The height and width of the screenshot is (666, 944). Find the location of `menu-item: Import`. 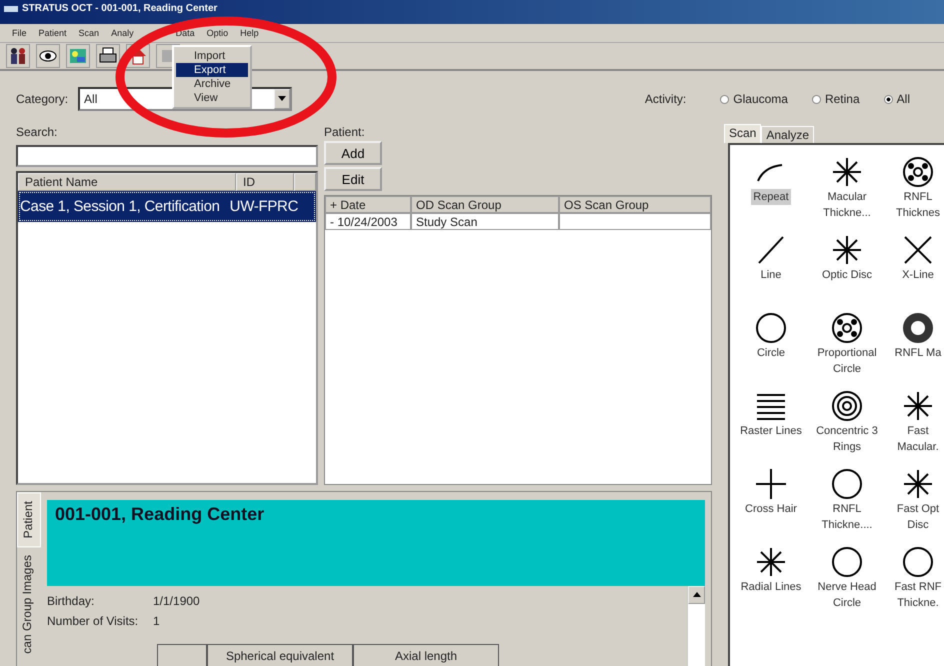

menu-item: Import is located at coordinates (212, 56).